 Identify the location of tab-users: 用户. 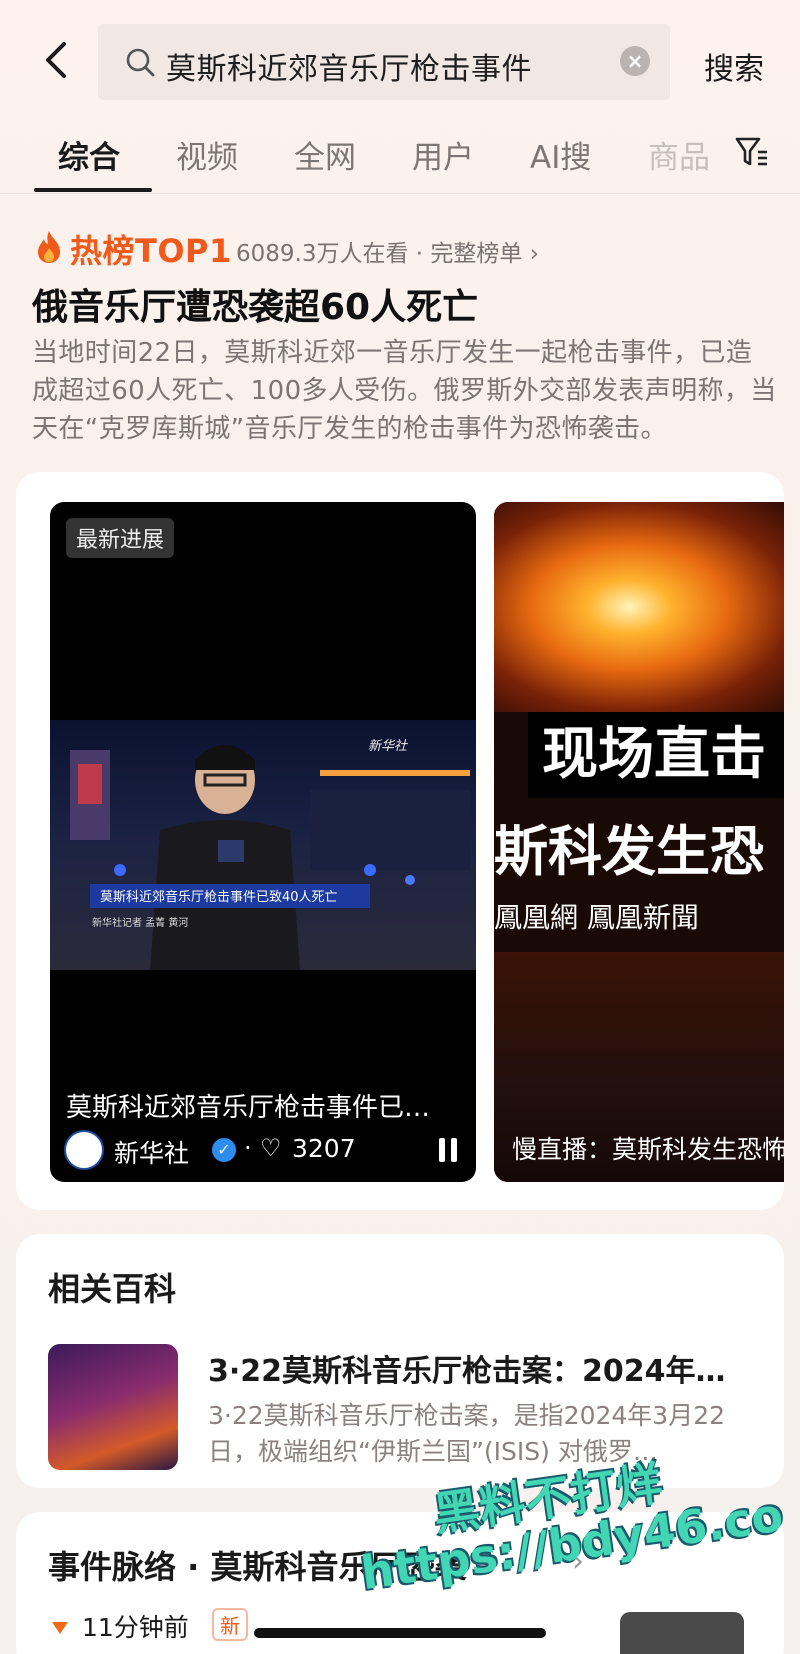
(443, 154).